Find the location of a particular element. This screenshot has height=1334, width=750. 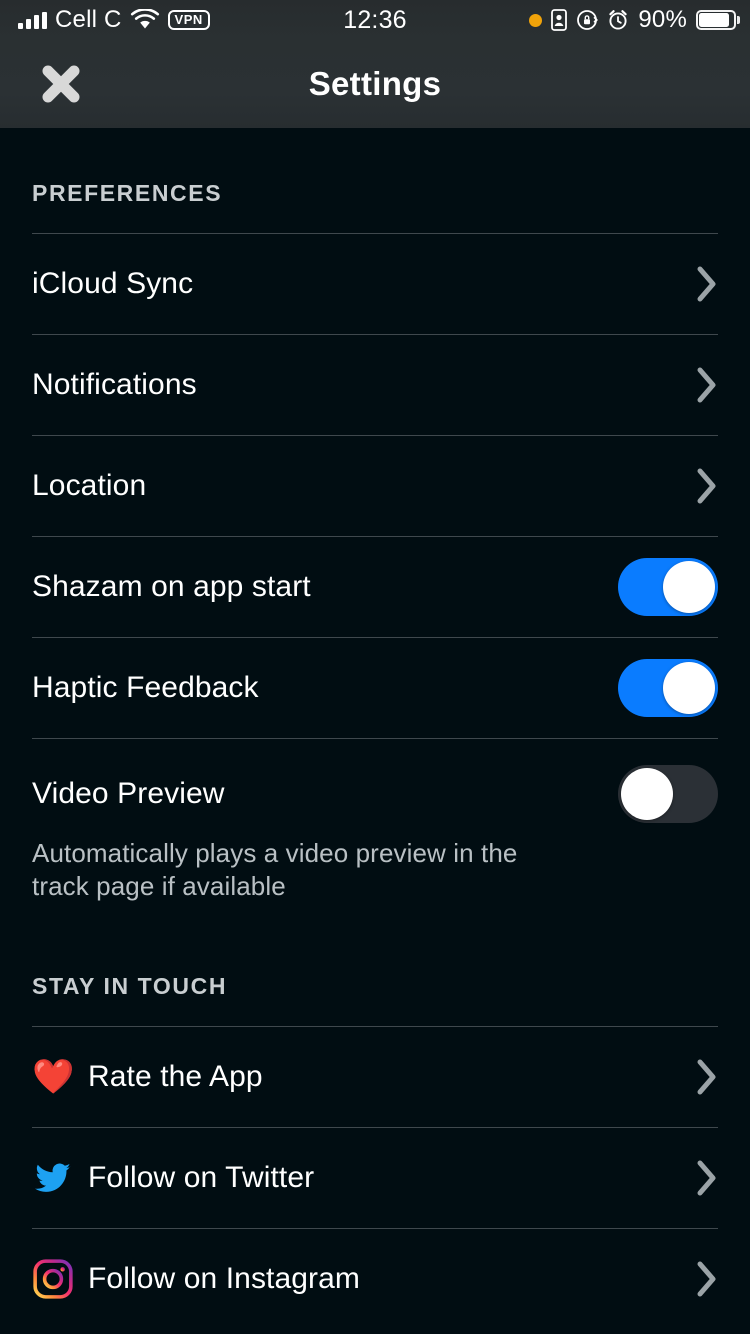

status-bar: Cell C VPN 12:36 90% is located at coordinates (375, 20).